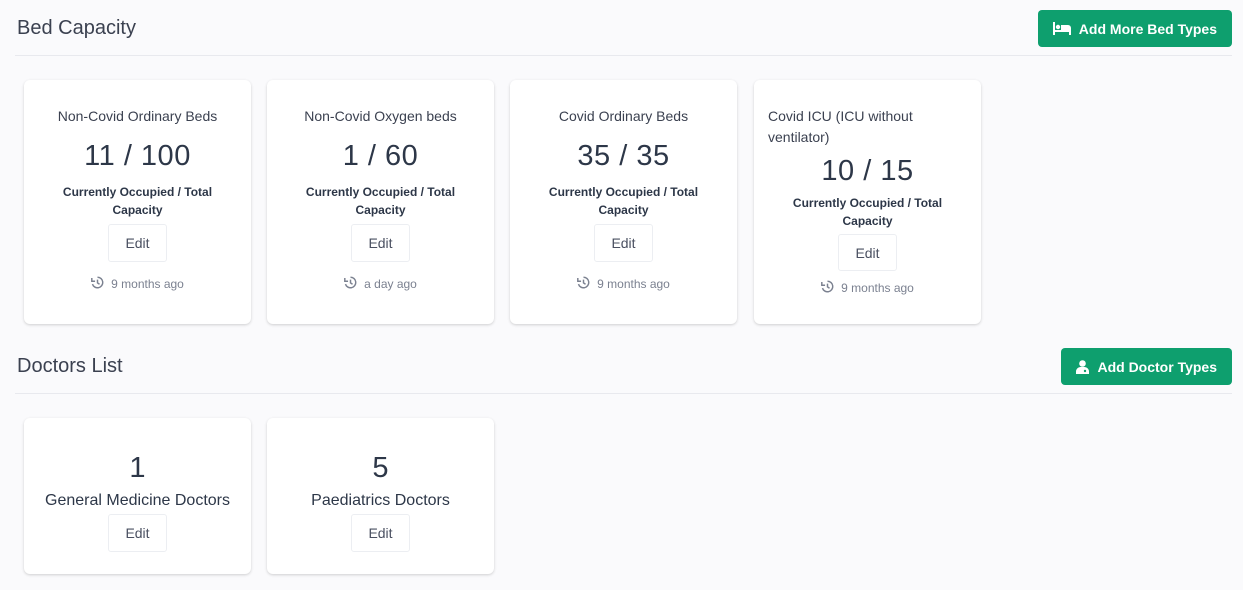 This screenshot has height=590, width=1243. What do you see at coordinates (380, 468) in the screenshot?
I see `doctor-count: 5` at bounding box center [380, 468].